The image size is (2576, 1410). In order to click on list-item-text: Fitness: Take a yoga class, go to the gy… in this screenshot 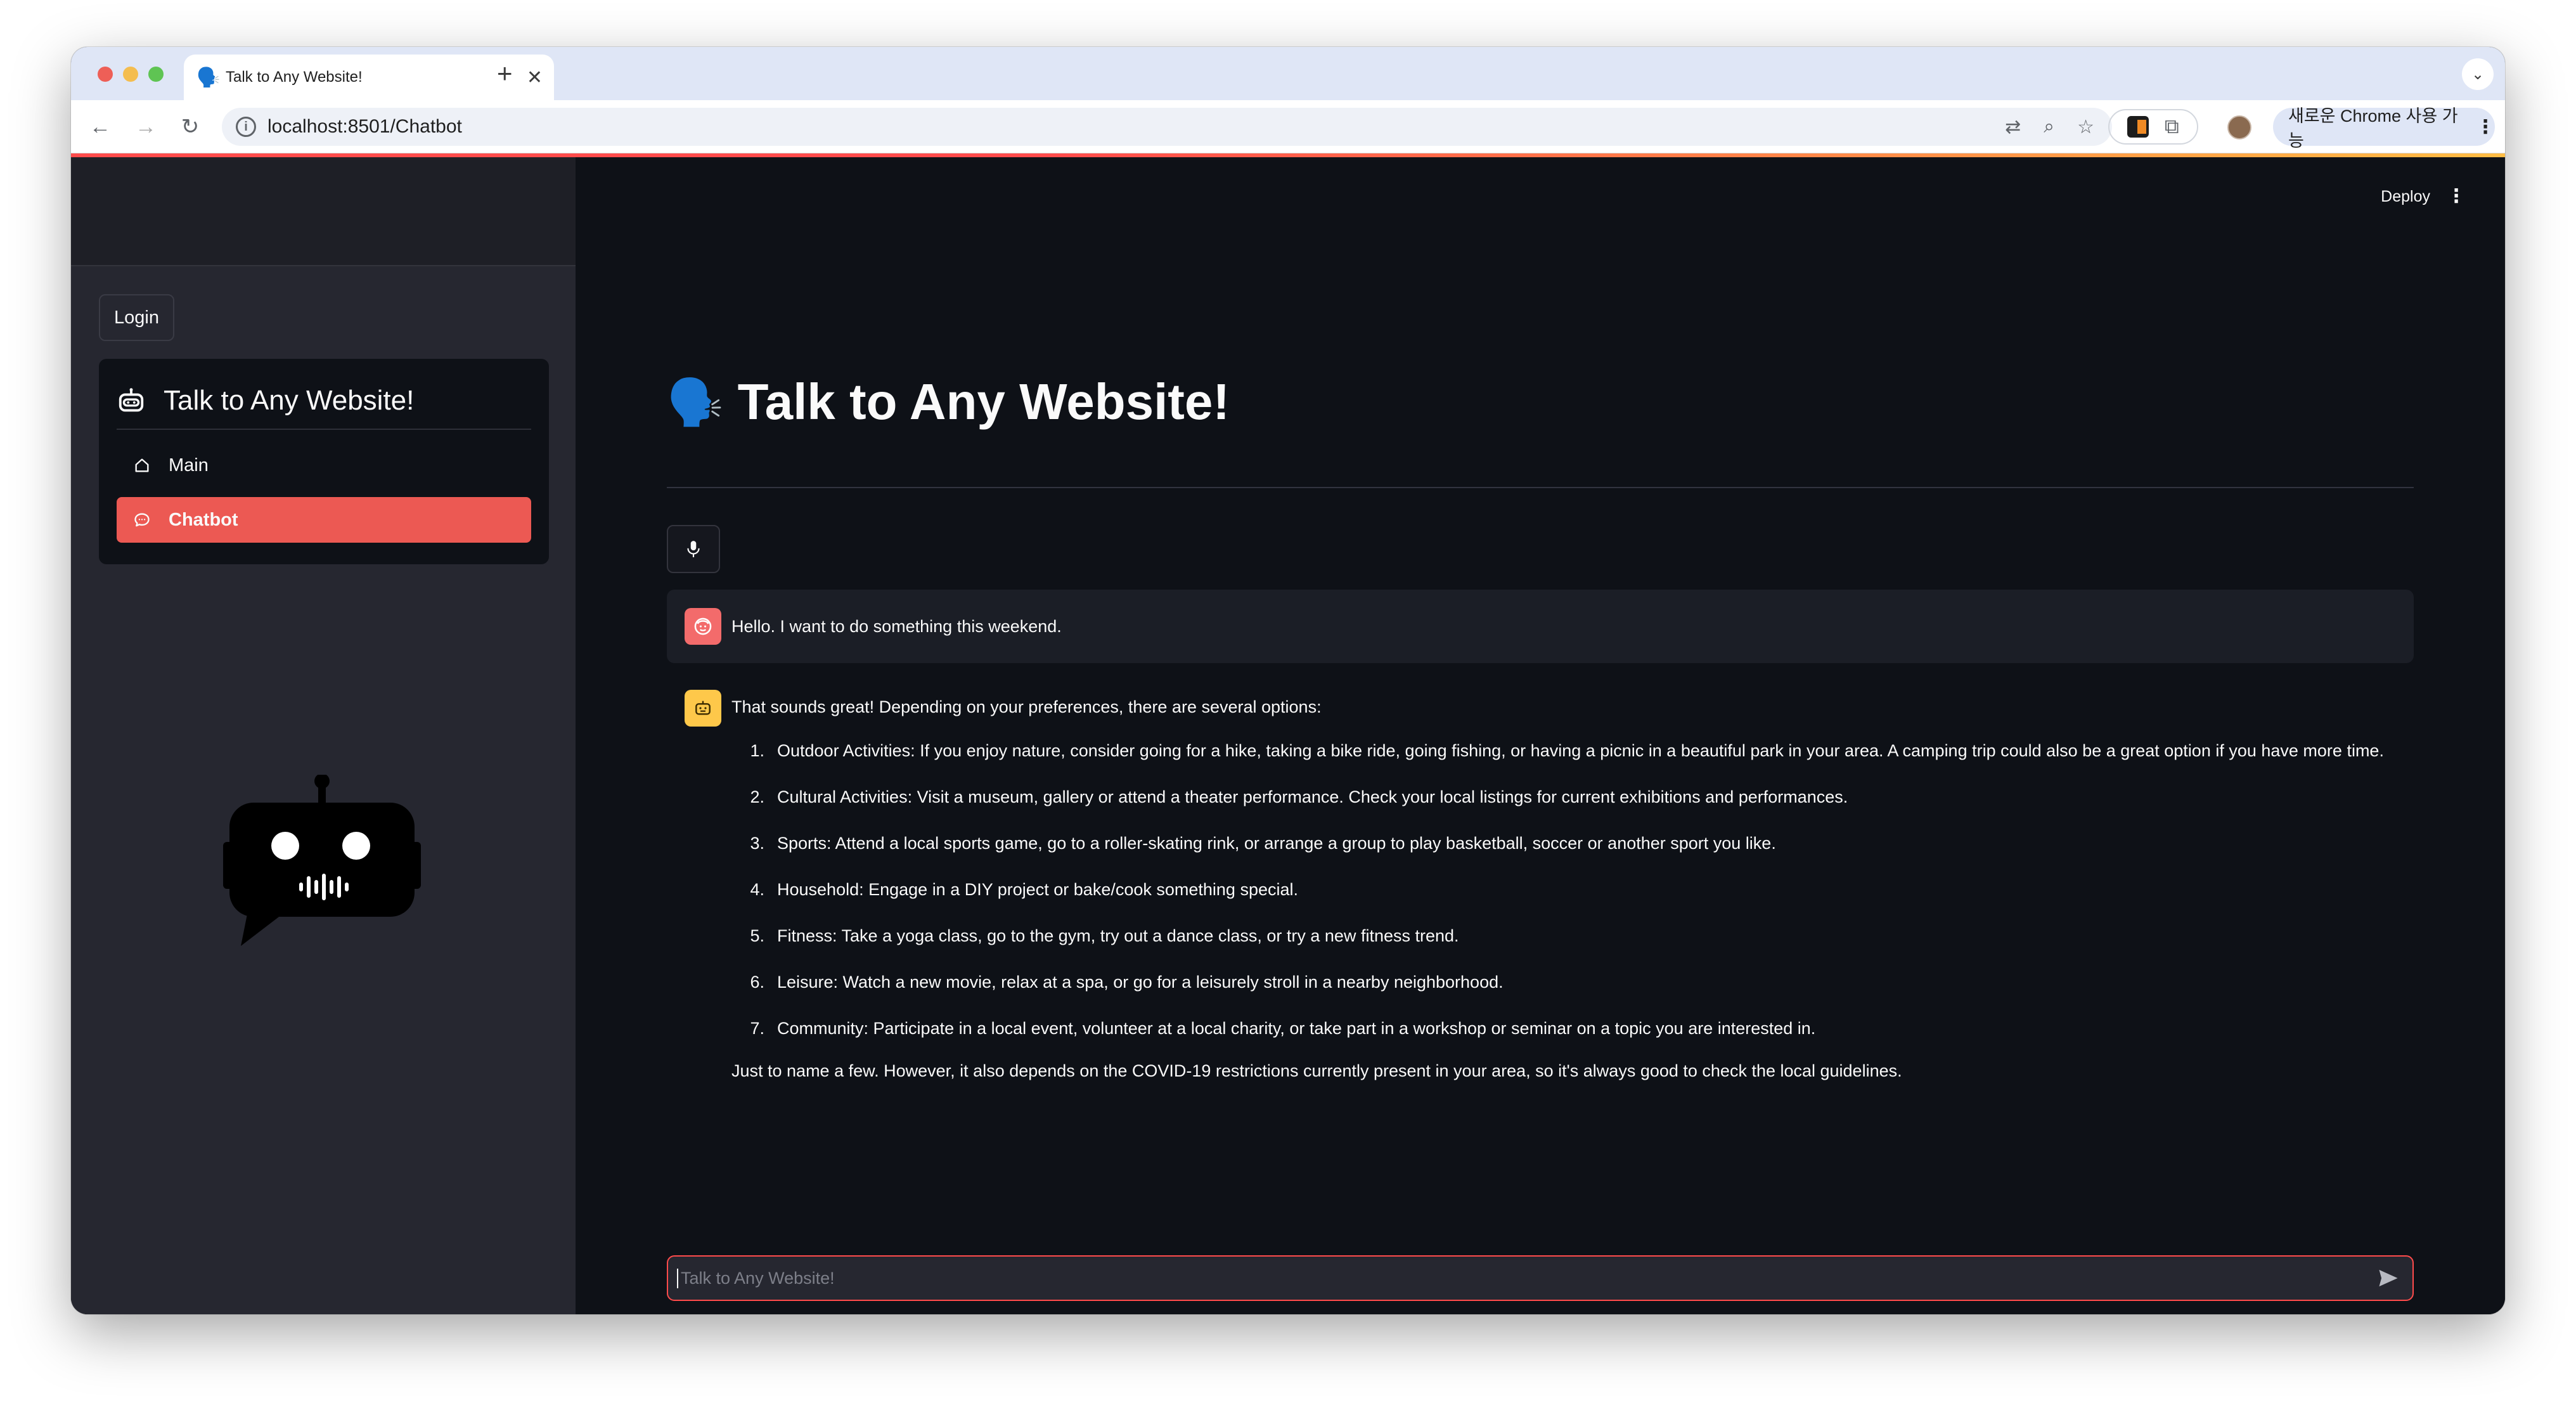, I will do `click(1118, 936)`.